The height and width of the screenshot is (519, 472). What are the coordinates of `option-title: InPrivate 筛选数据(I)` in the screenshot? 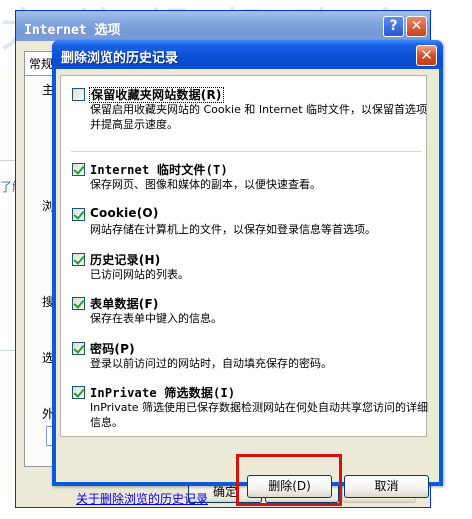 It's located at (163, 393).